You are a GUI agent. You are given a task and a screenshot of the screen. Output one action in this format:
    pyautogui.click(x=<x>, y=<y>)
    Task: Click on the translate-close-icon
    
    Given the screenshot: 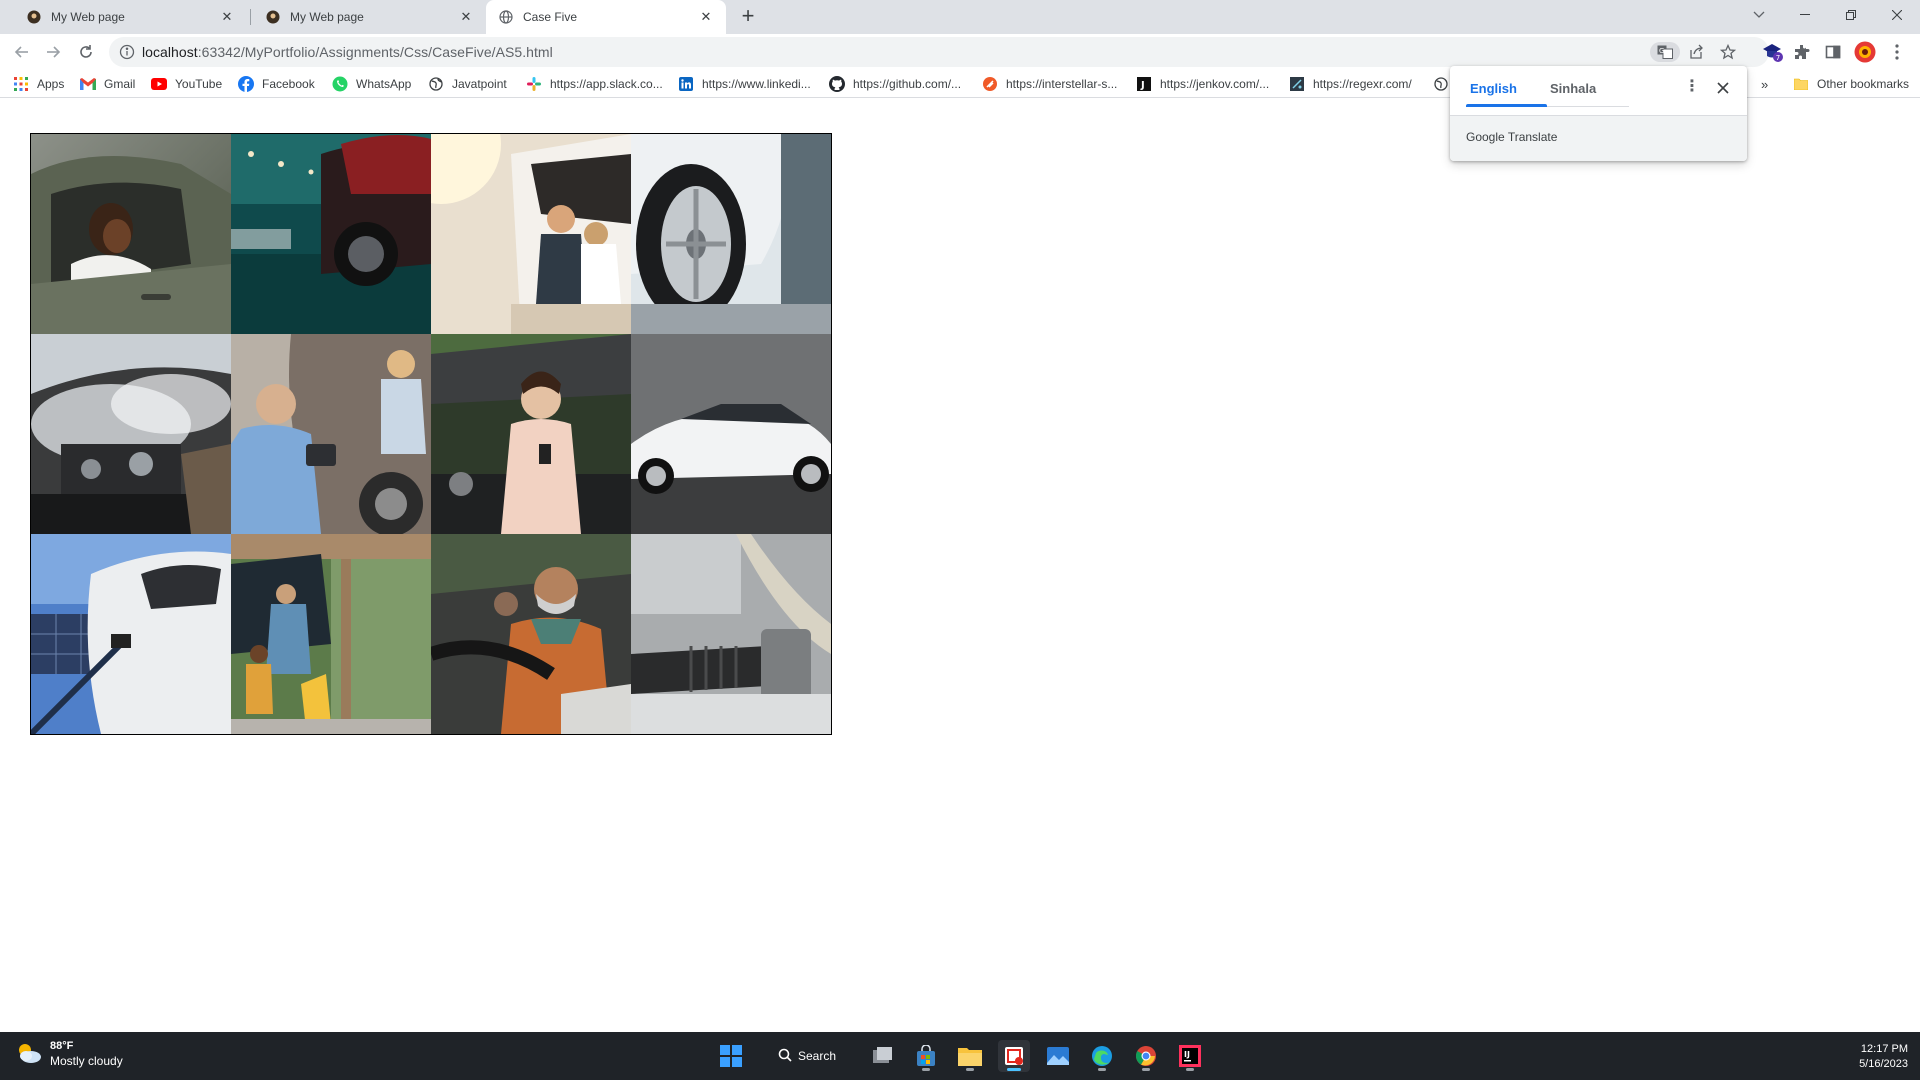 What is the action you would take?
    pyautogui.click(x=1723, y=88)
    